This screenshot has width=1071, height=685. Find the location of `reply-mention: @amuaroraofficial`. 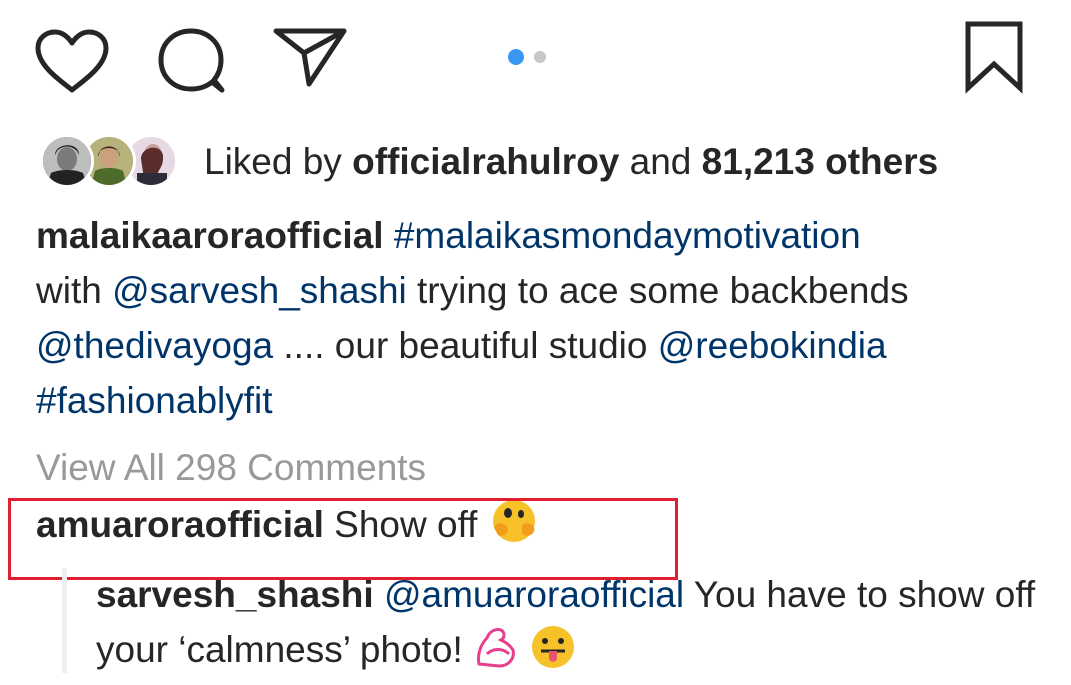

reply-mention: @amuaroraofficial is located at coordinates (534, 594).